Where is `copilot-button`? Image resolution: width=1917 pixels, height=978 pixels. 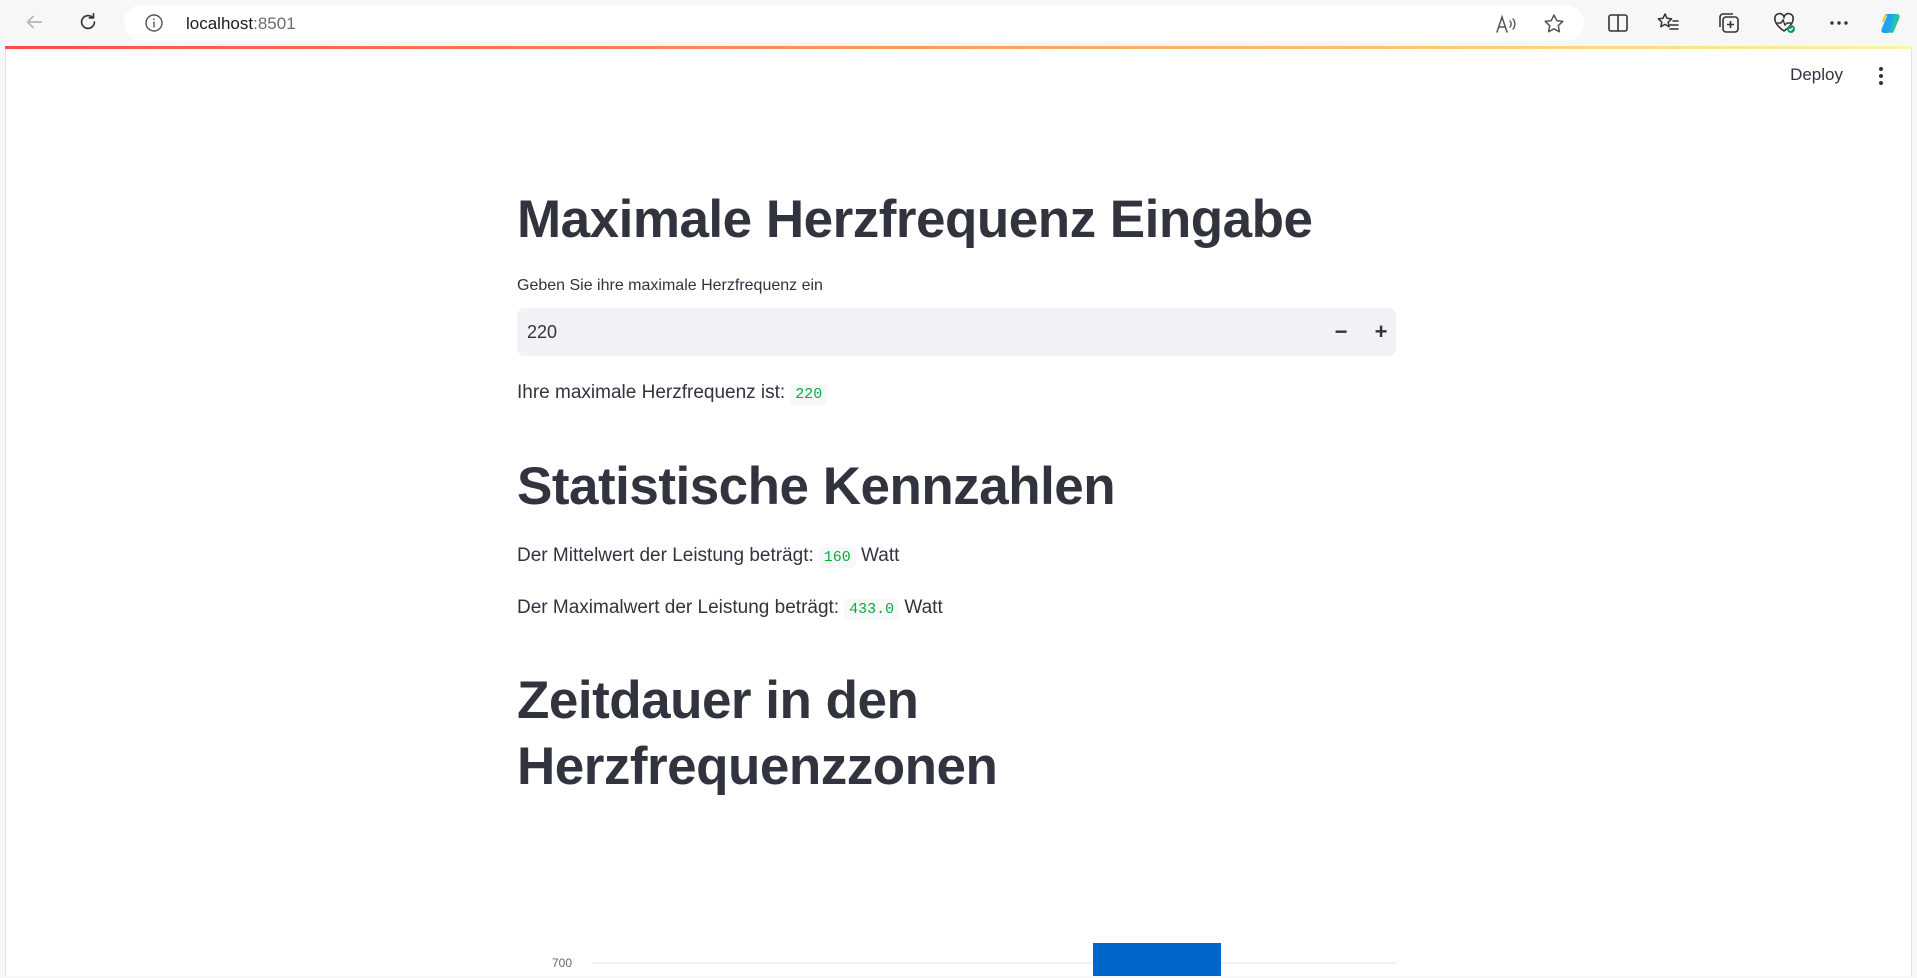
copilot-button is located at coordinates (1891, 23).